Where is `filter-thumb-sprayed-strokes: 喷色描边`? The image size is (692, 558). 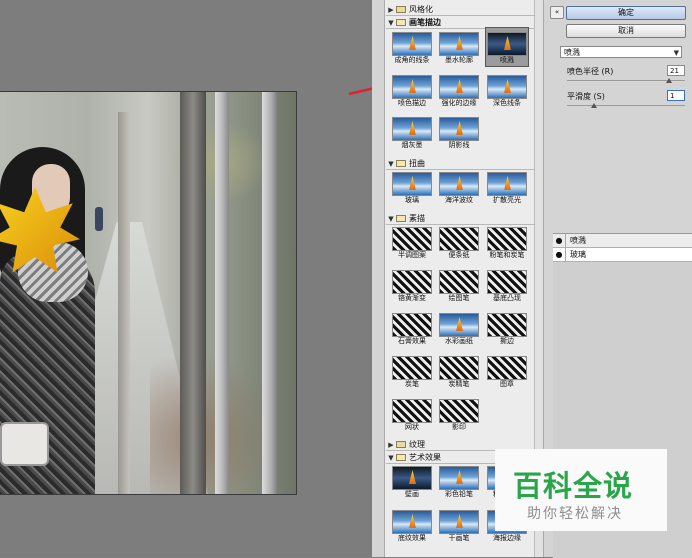 filter-thumb-sprayed-strokes: 喷色描边 is located at coordinates (412, 91).